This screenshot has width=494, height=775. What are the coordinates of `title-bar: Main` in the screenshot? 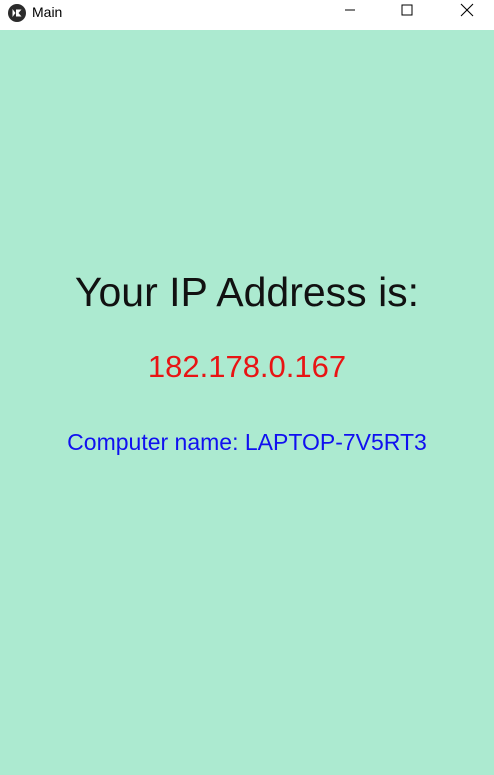 It's located at (247, 15).